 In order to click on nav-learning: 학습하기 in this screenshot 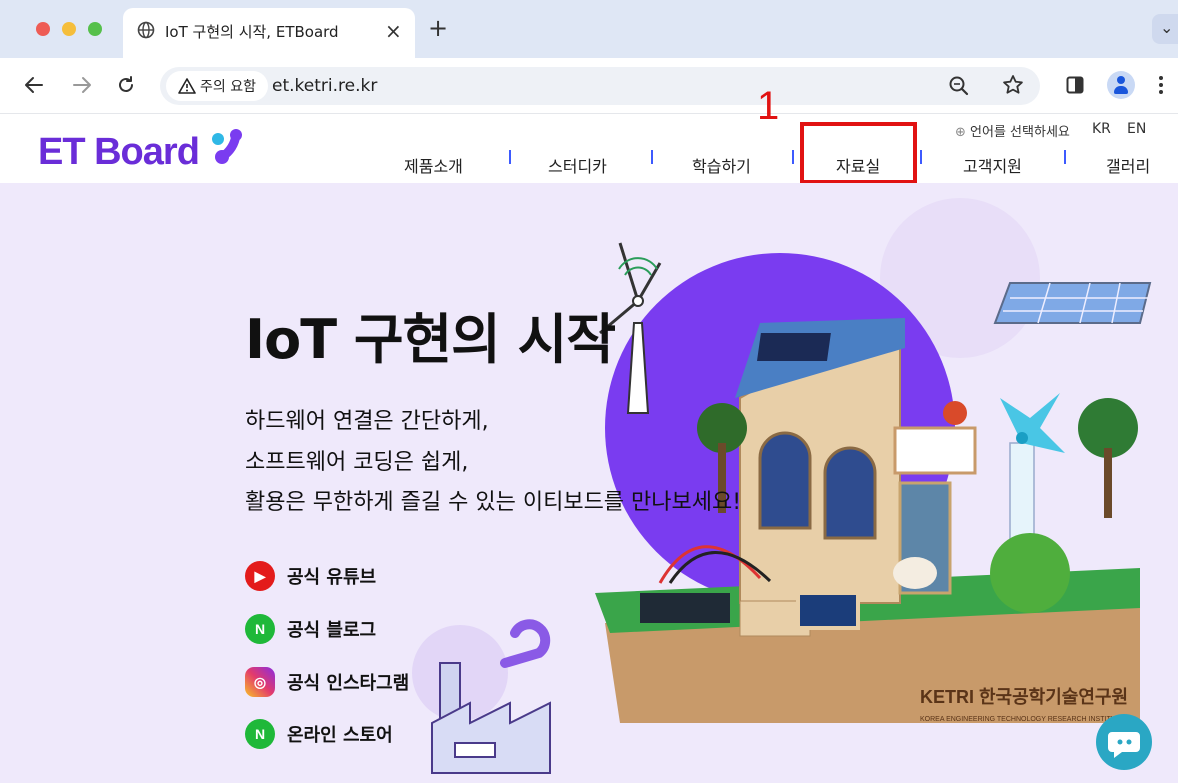, I will do `click(721, 165)`.